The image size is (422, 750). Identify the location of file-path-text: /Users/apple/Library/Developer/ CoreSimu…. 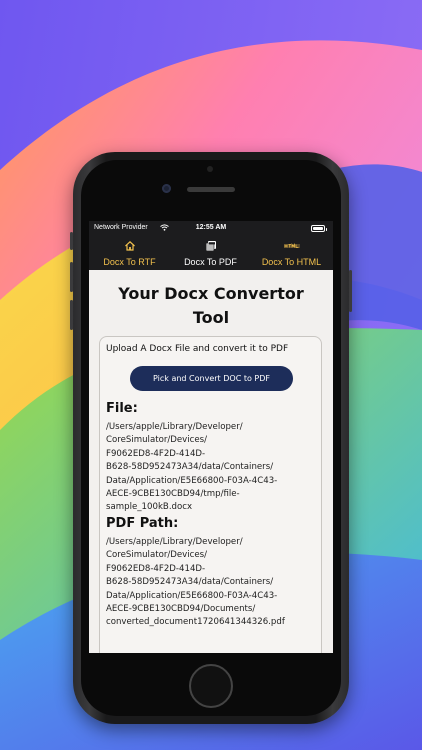
(192, 467).